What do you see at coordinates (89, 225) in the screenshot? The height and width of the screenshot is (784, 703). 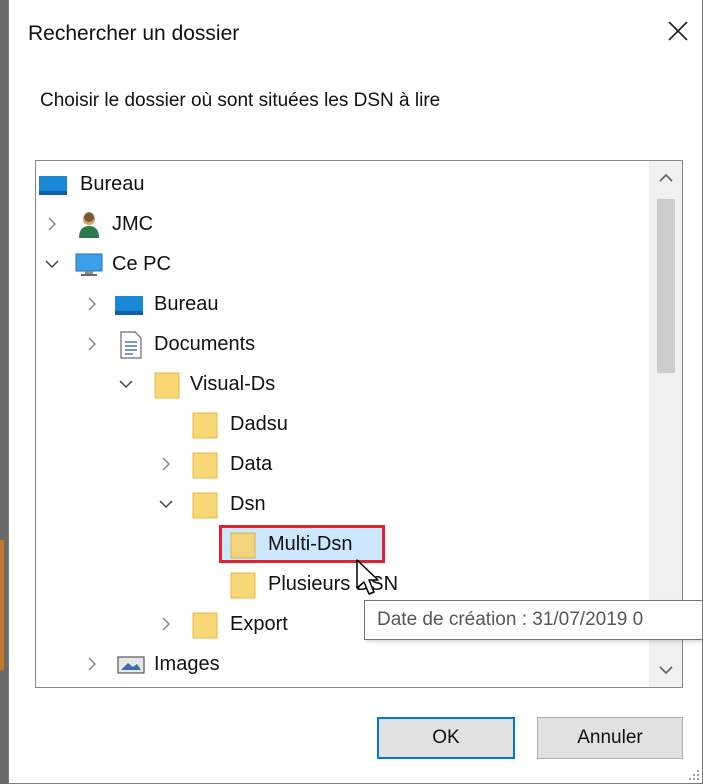 I see `user-icon` at bounding box center [89, 225].